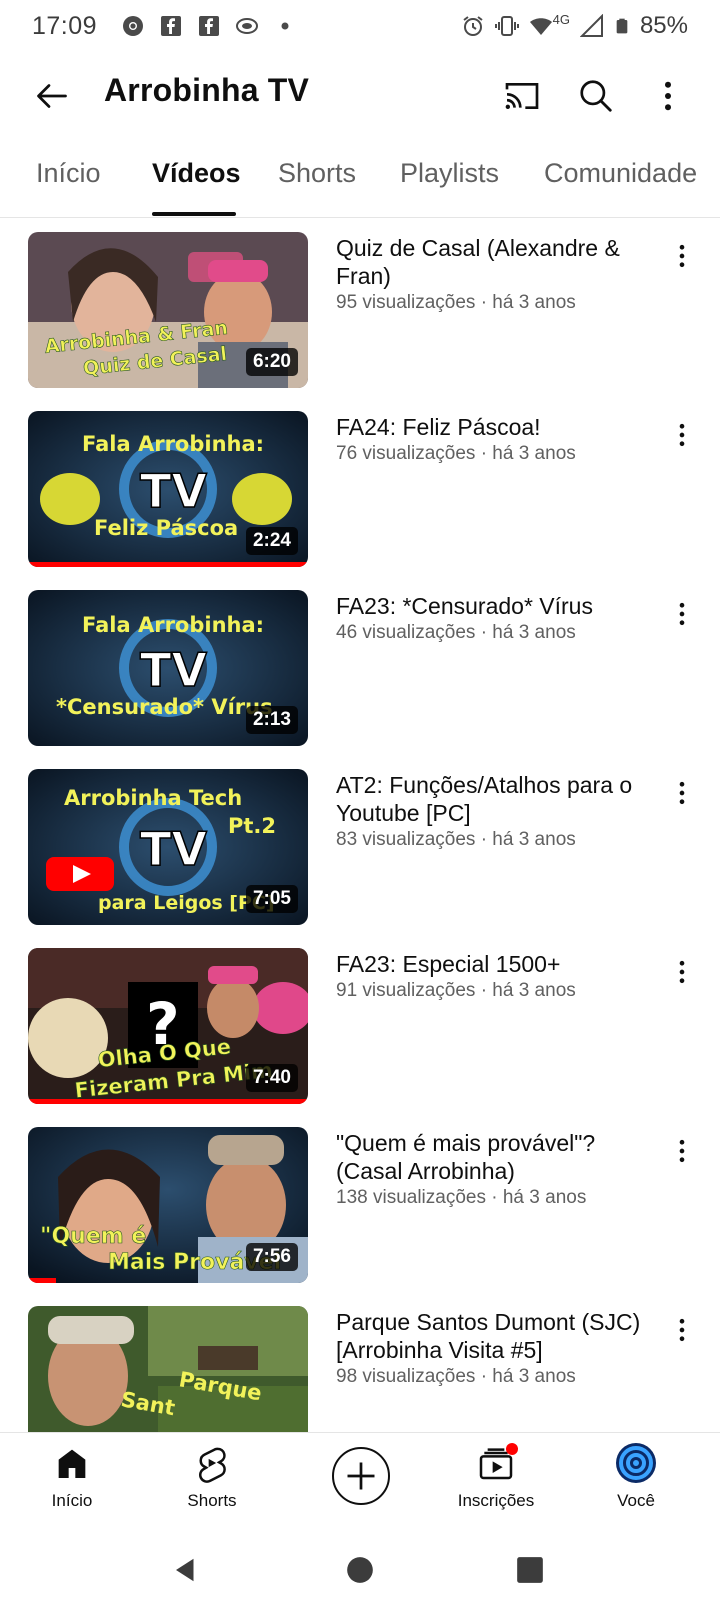 This screenshot has width=720, height=1600. I want to click on thumbnail-text: Pt.2, so click(252, 826).